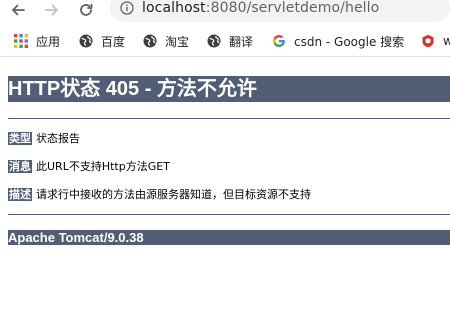  Describe the element at coordinates (103, 166) in the screenshot. I see `row-value-message: 此URL不支持Http方法GET` at that location.